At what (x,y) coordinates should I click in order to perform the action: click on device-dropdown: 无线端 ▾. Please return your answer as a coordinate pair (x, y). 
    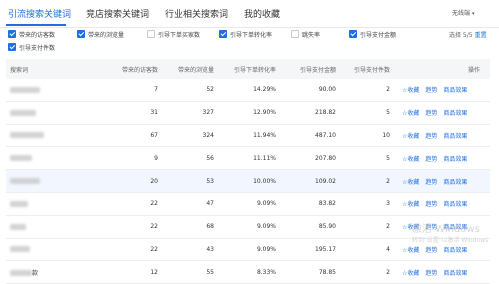
    Looking at the image, I should click on (463, 12).